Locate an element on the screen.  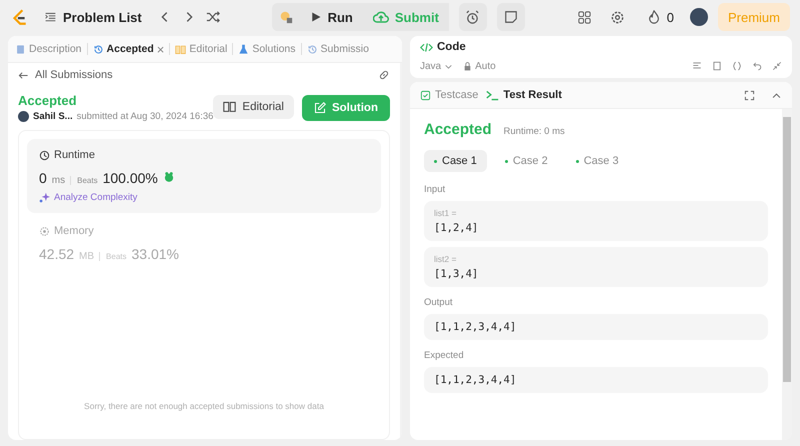
output-label: Output is located at coordinates (439, 302).